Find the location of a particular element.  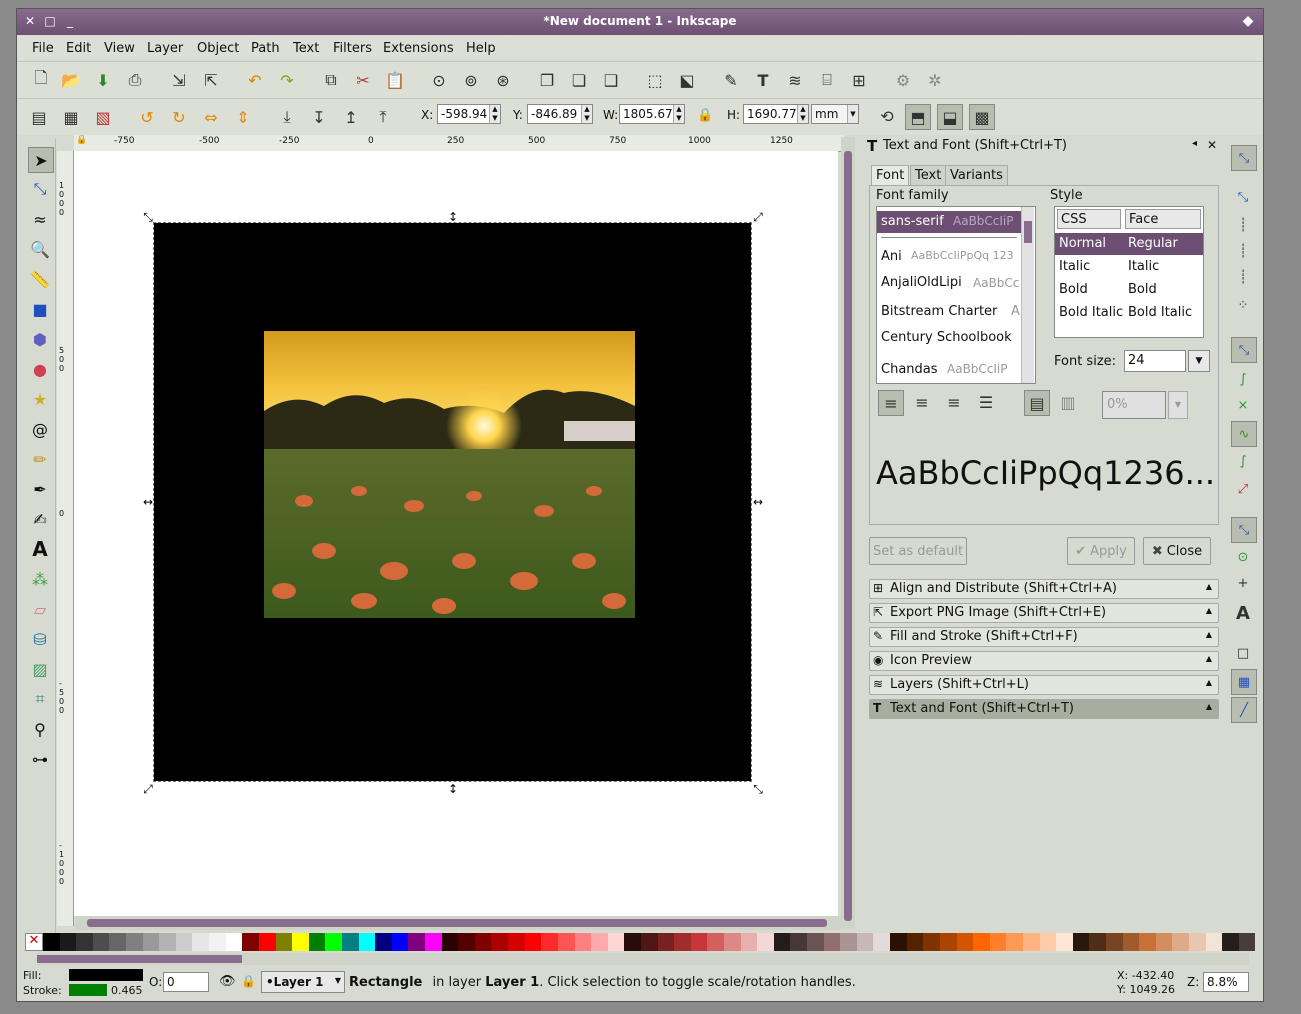

connector-tool-icon: ⊶ is located at coordinates (40, 759).